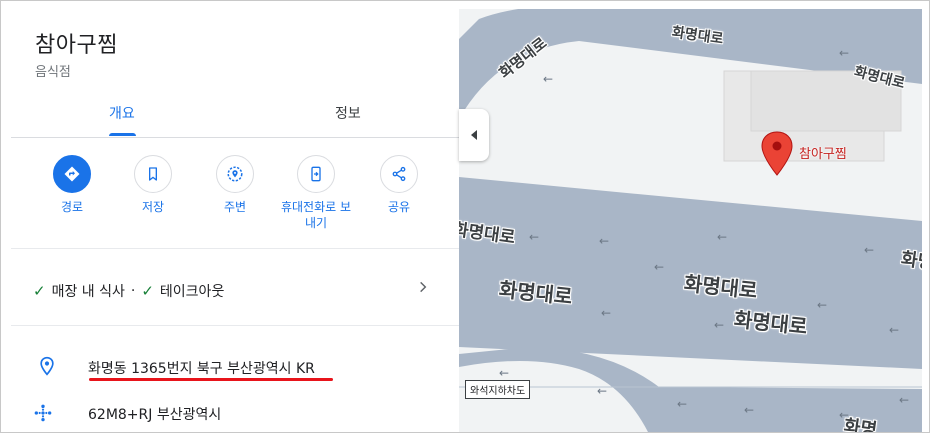 The width and height of the screenshot is (930, 433). Describe the element at coordinates (423, 288) in the screenshot. I see `chevron-right-icon` at that location.